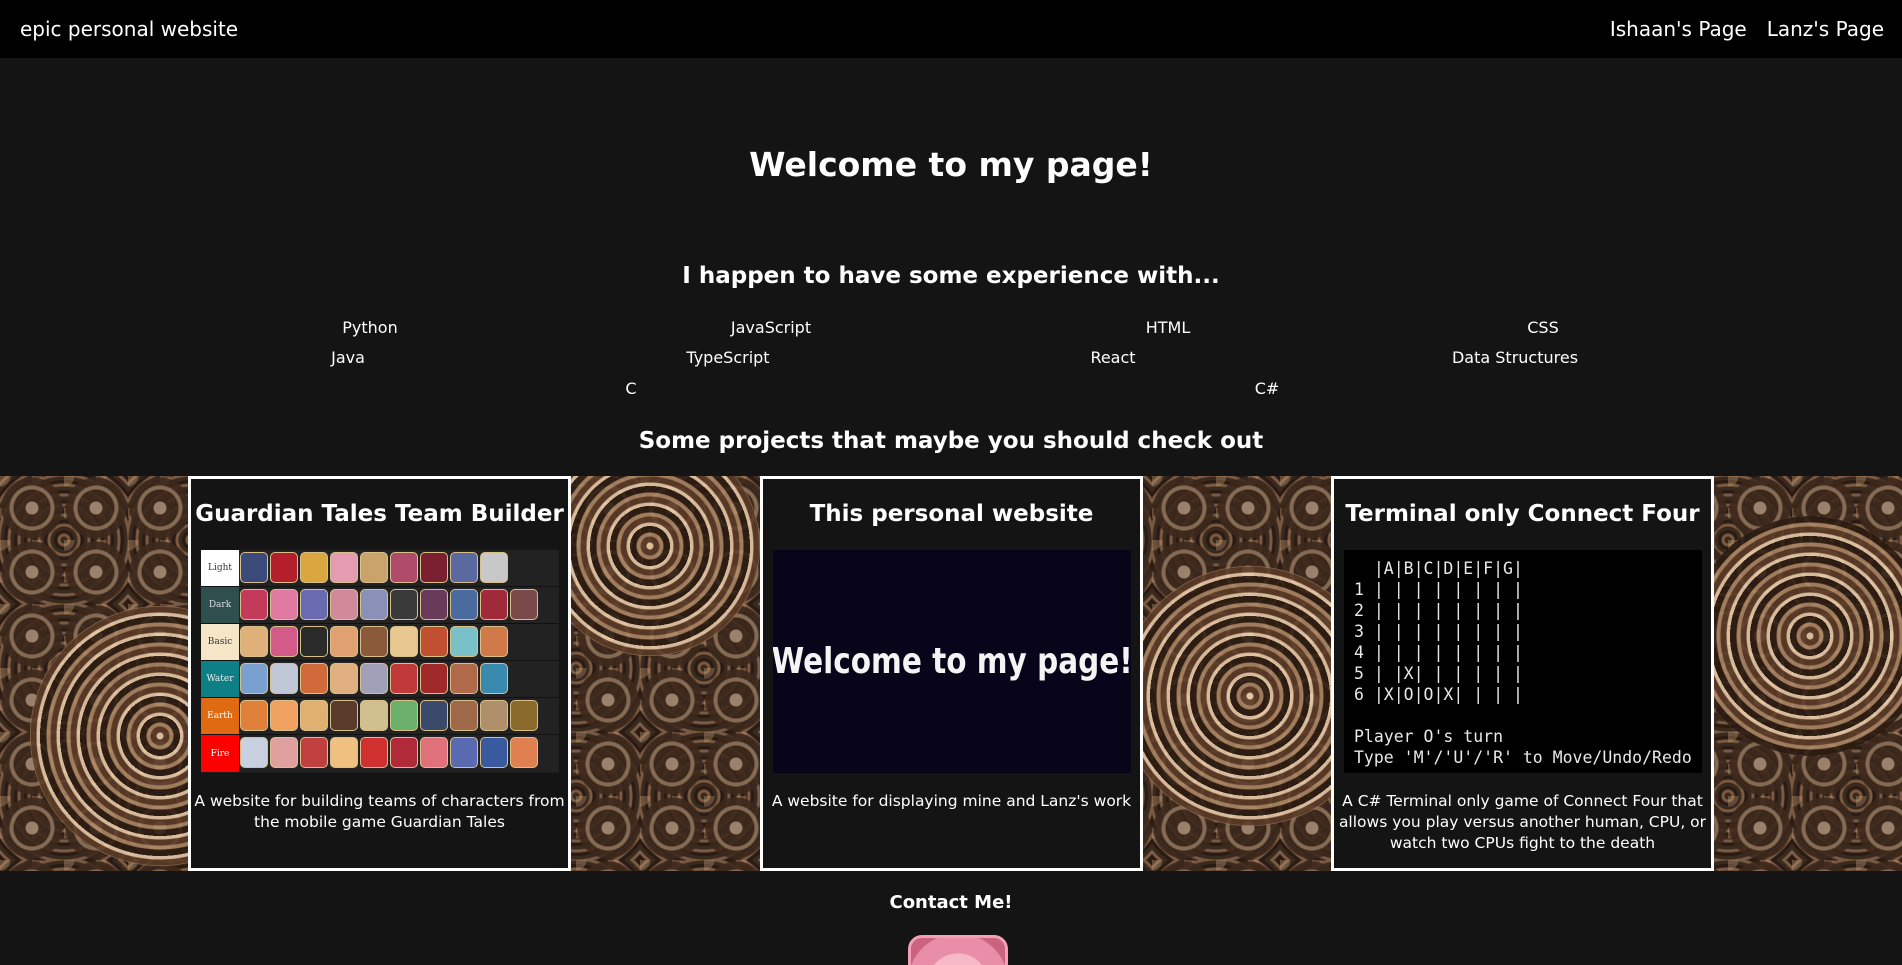 The image size is (1902, 965). I want to click on skill-java: Java, so click(348, 357).